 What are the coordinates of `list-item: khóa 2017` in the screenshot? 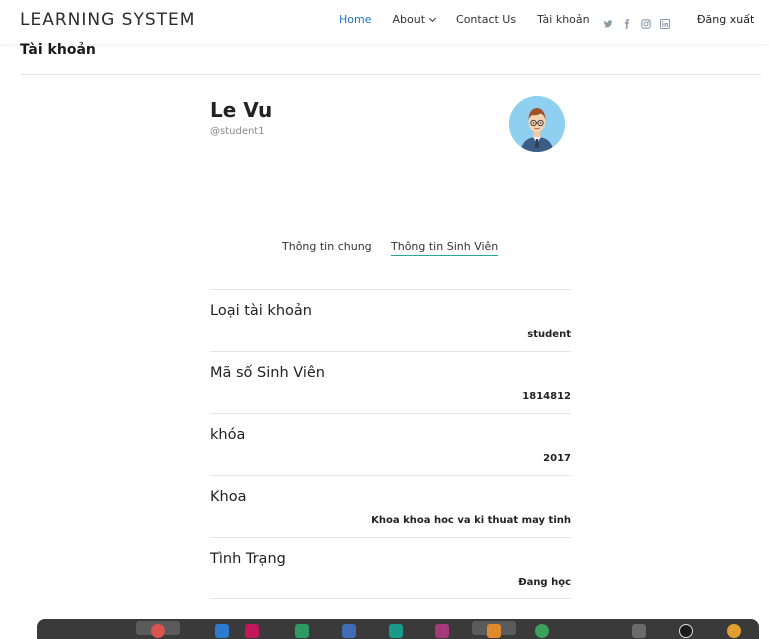 It's located at (390, 444).